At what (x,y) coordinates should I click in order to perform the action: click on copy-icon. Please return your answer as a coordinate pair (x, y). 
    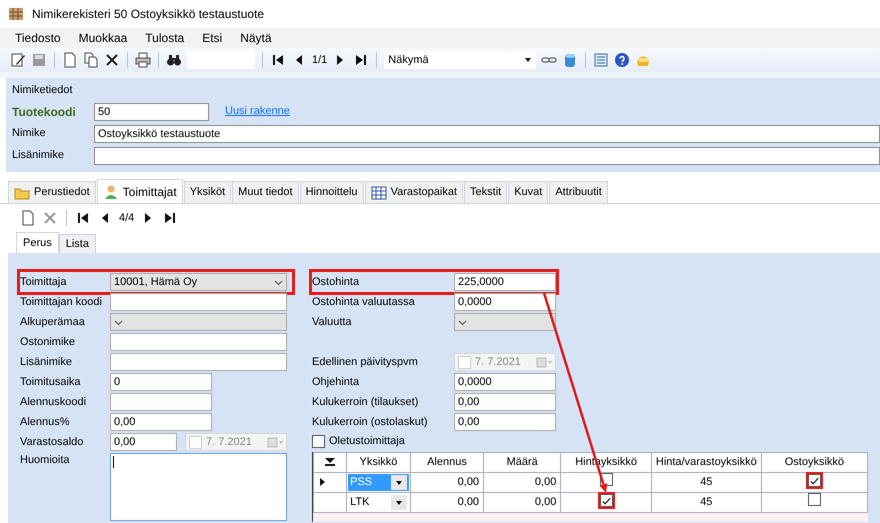
    Looking at the image, I should click on (91, 60).